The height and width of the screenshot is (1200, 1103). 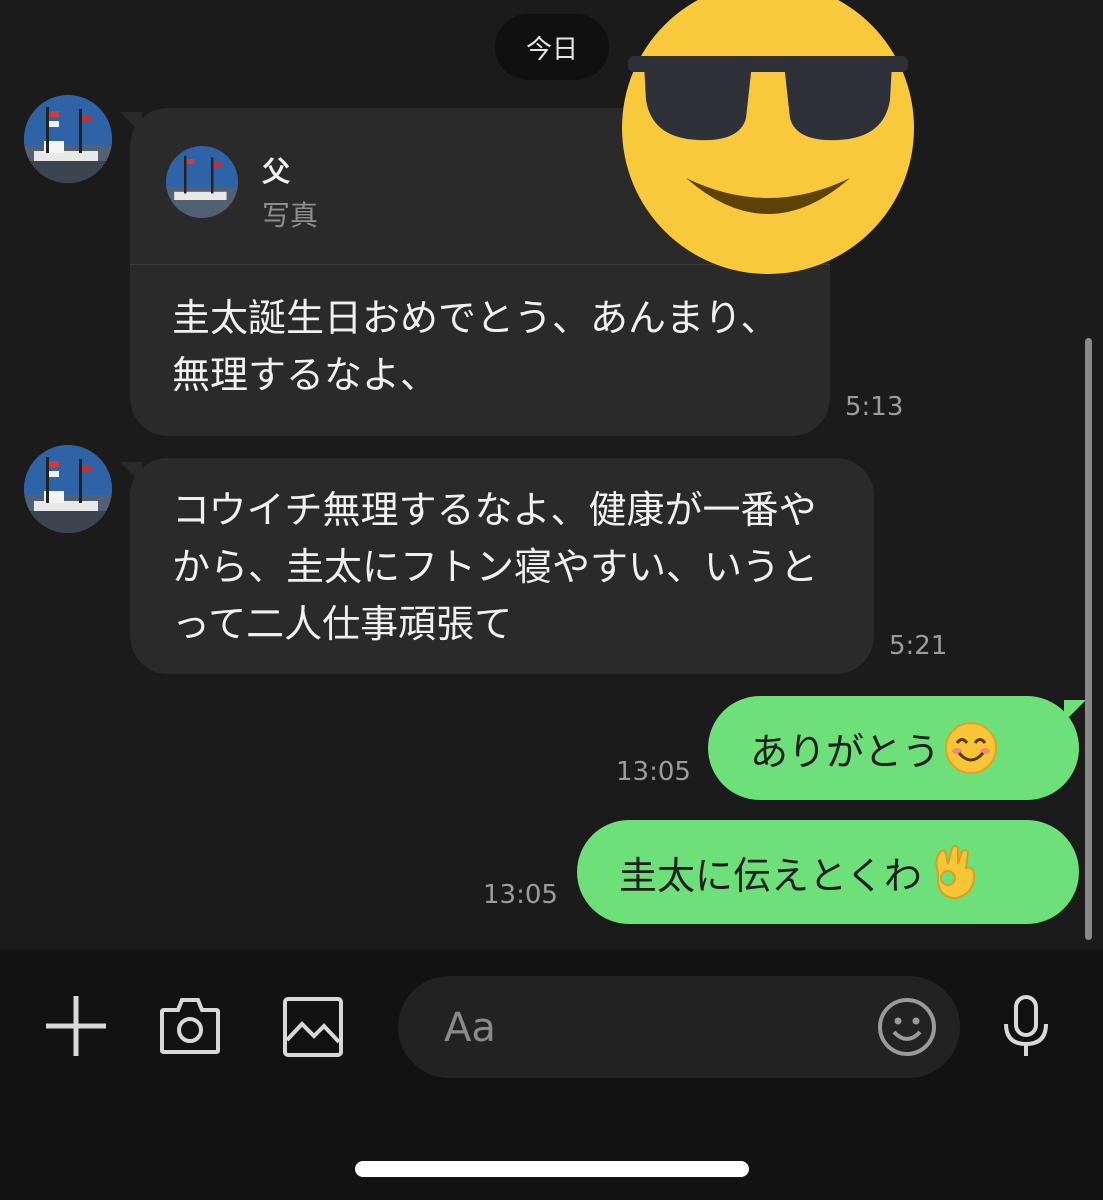 I want to click on microphone-icon, so click(x=1026, y=1027).